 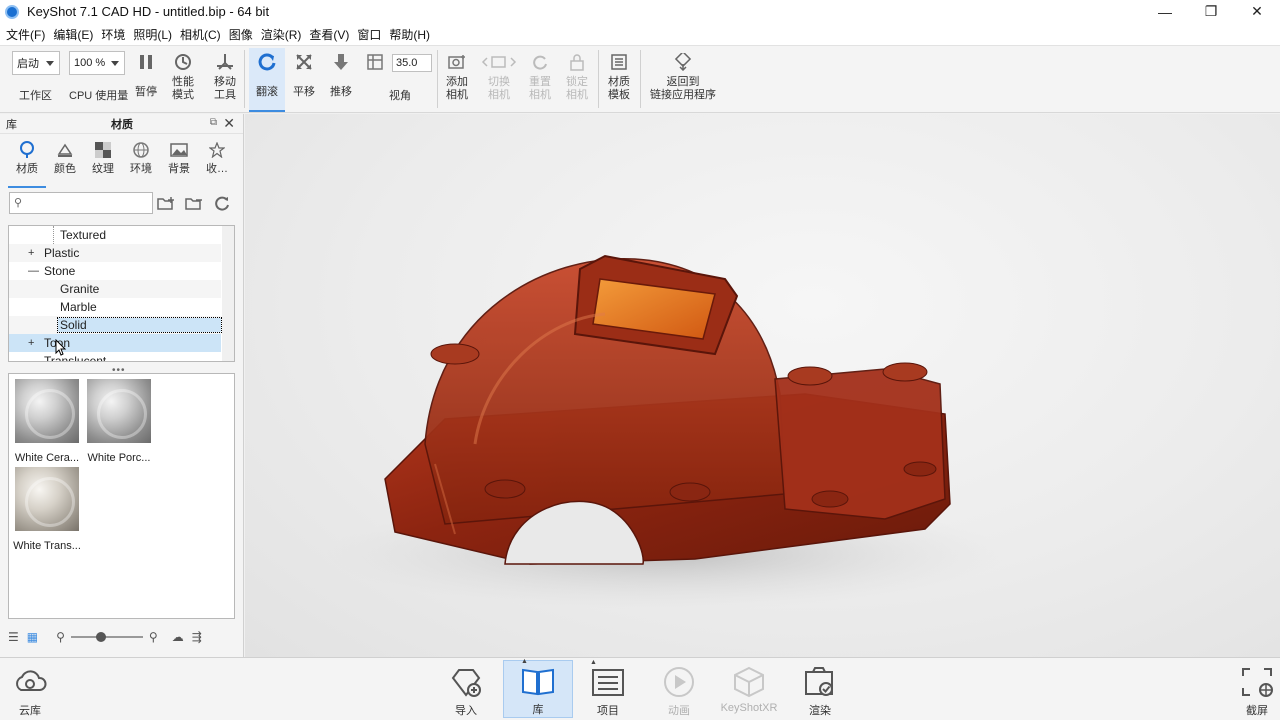 I want to click on performance-mode-icon, so click(x=183, y=62).